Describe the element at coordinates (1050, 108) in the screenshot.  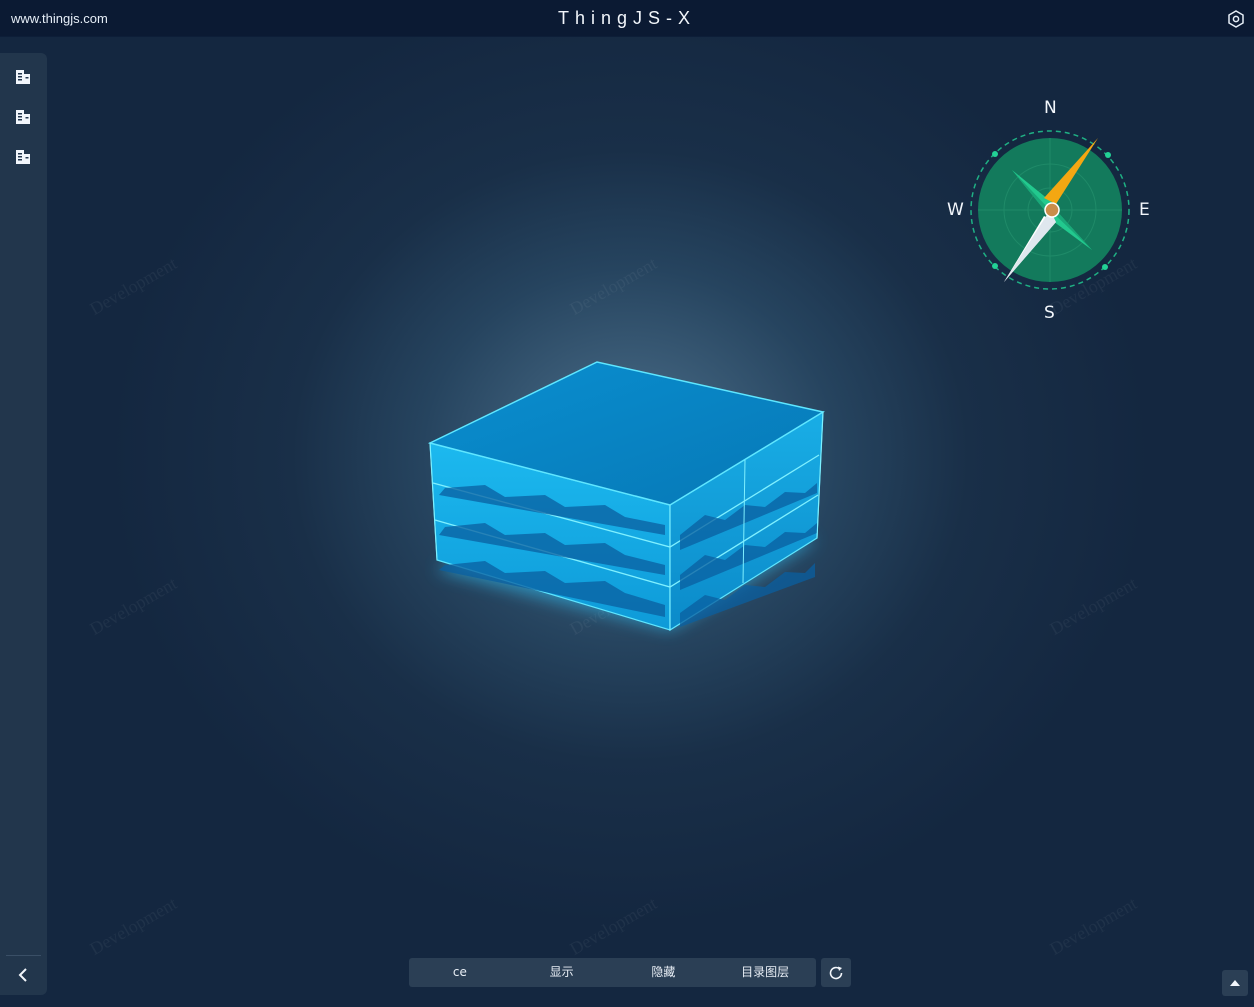
I see `compass-north-label: N` at that location.